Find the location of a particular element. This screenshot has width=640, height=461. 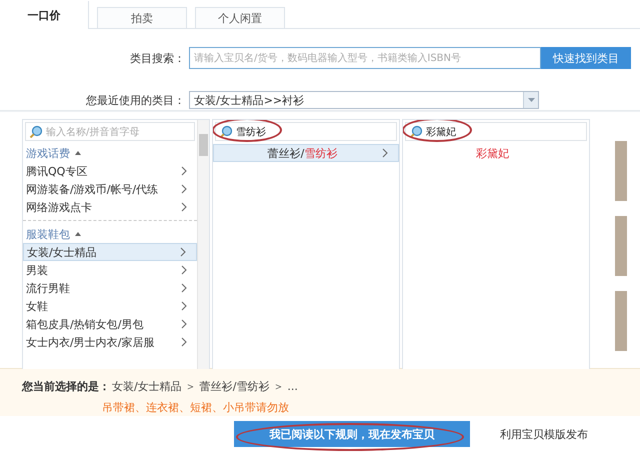

category-label: 男装 is located at coordinates (37, 270).